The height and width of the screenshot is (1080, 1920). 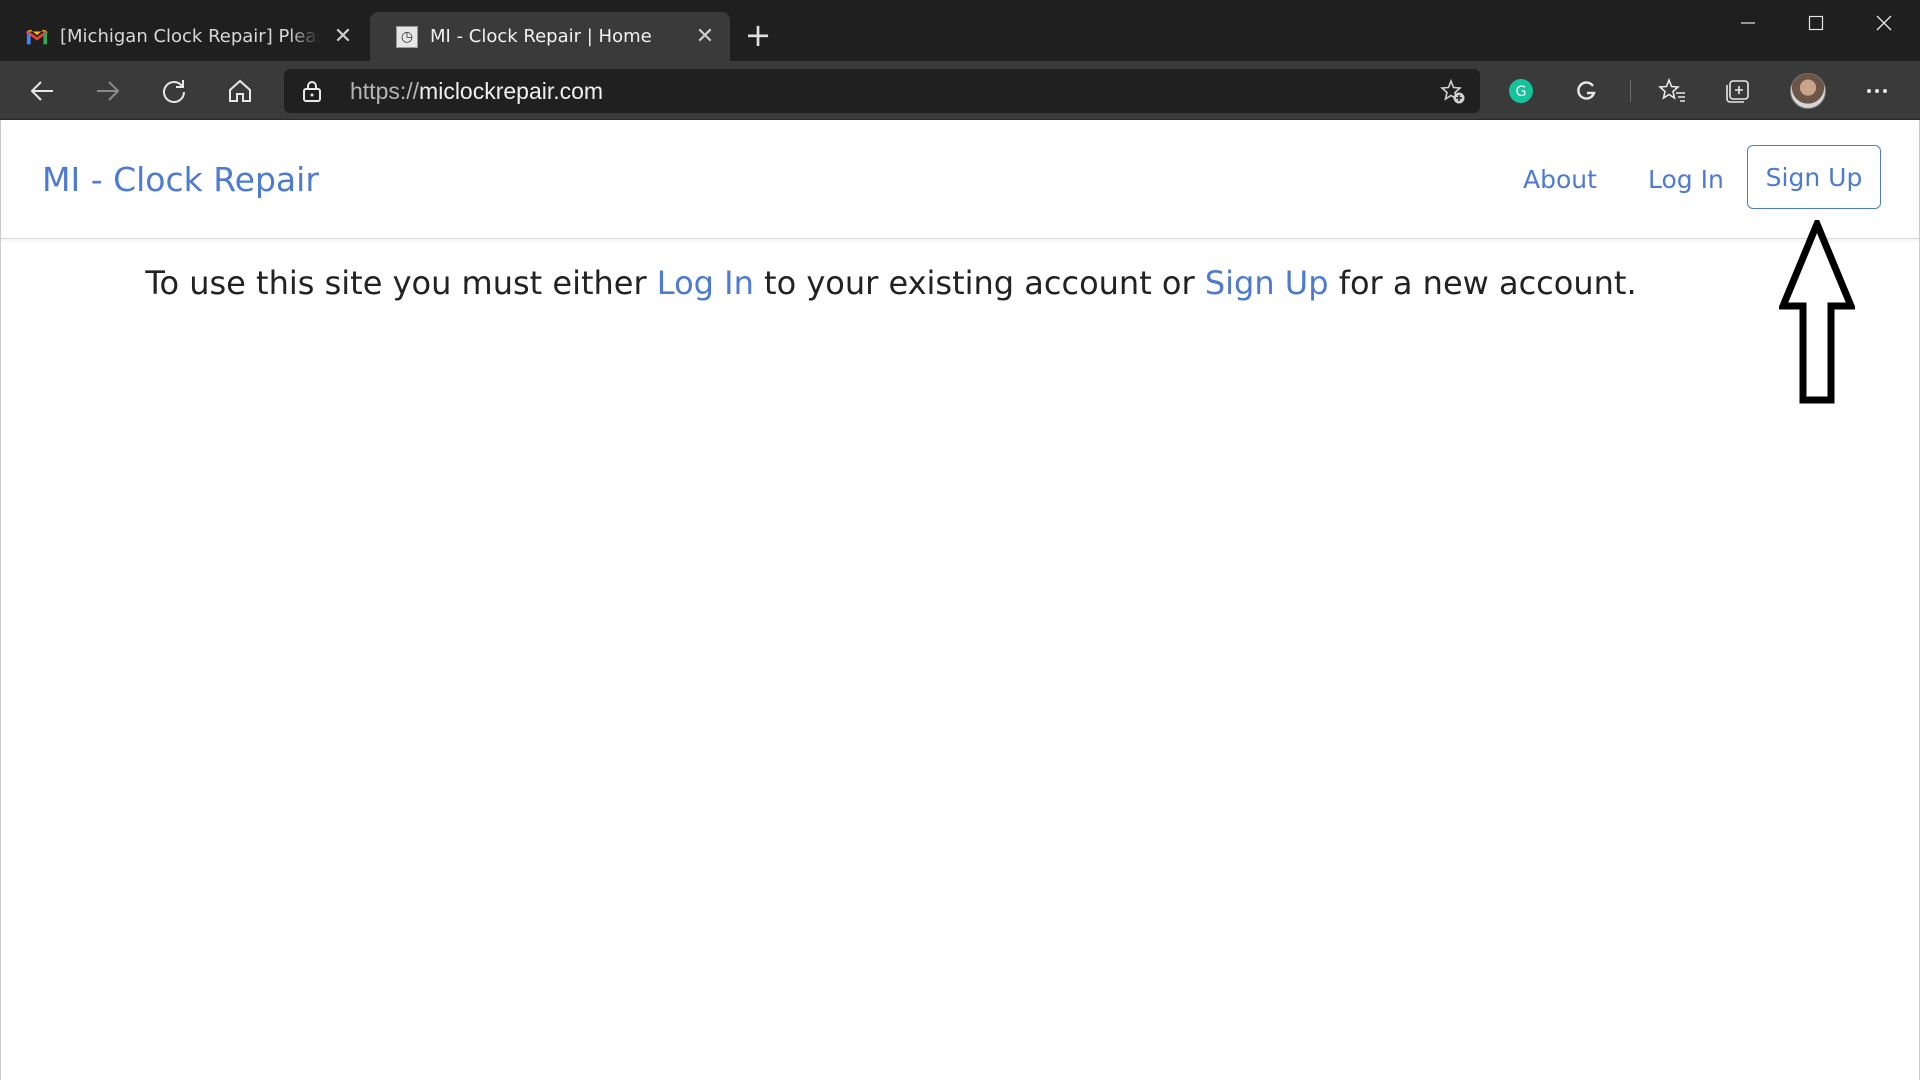 I want to click on home-button, so click(x=240, y=91).